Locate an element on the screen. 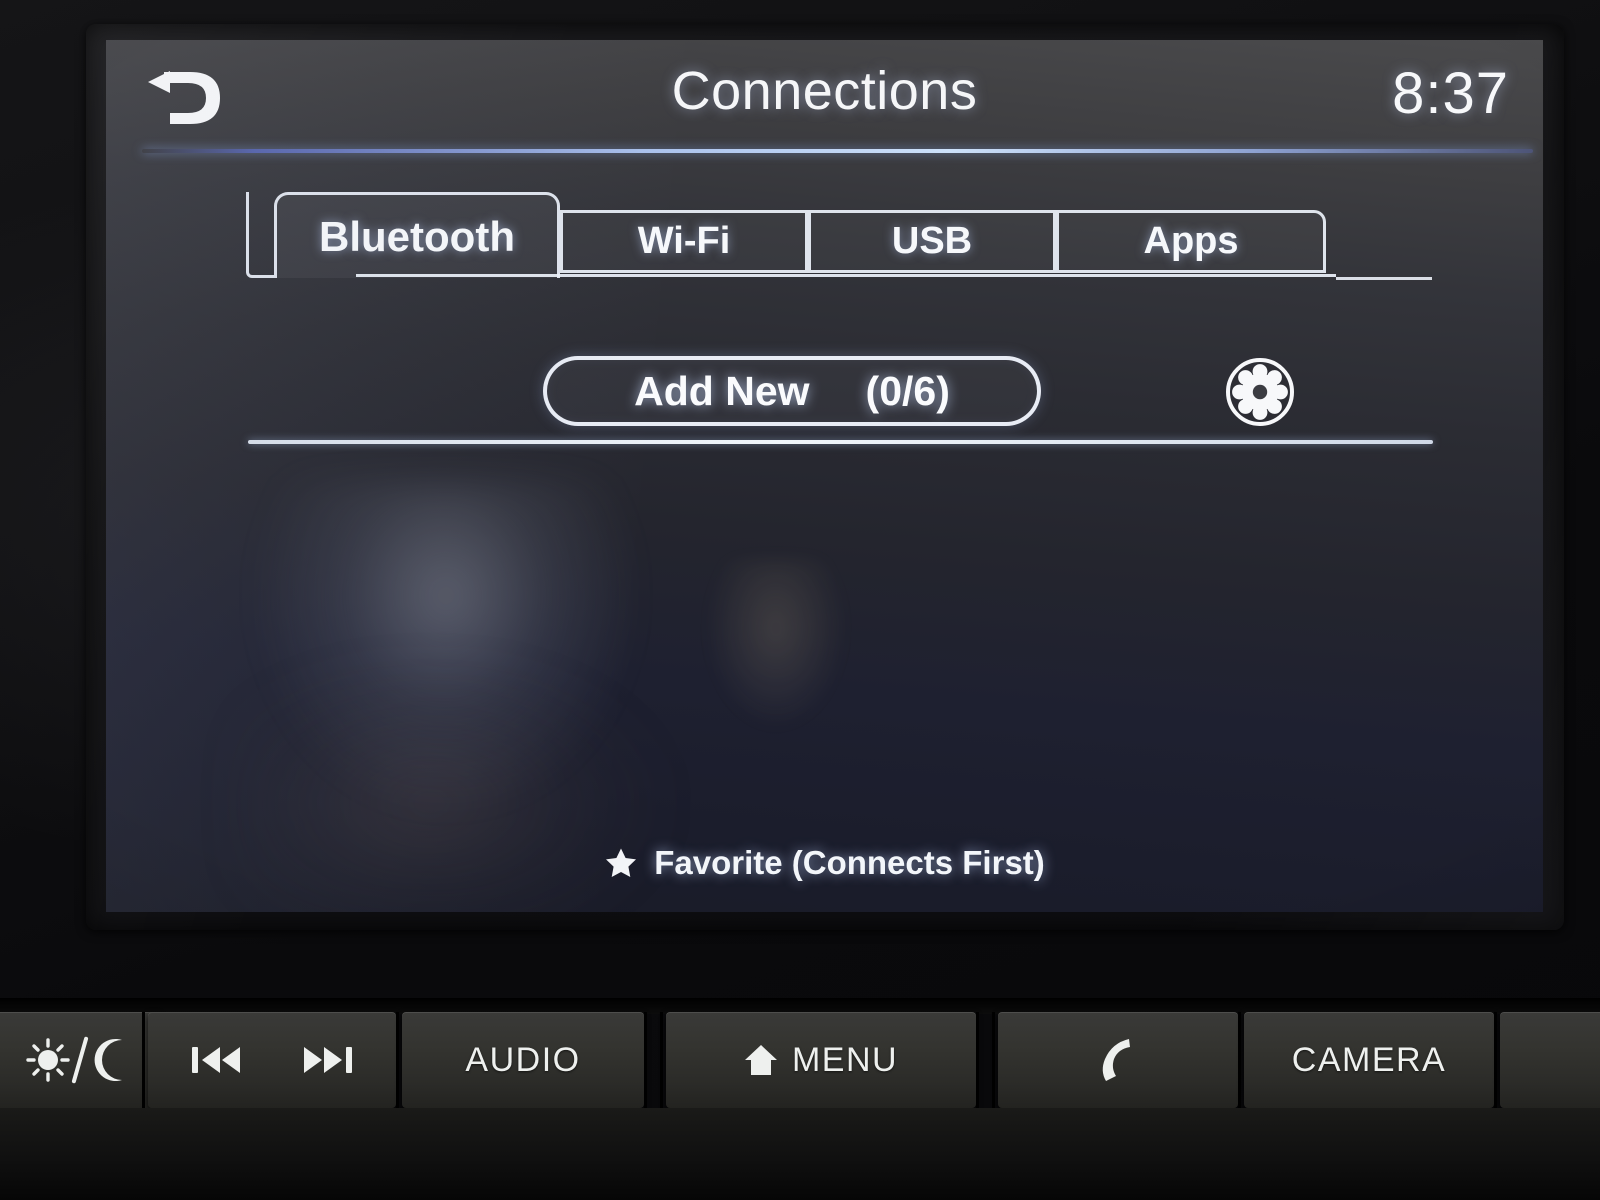 The image size is (1600, 1200). add-new-label: Add New is located at coordinates (722, 390).